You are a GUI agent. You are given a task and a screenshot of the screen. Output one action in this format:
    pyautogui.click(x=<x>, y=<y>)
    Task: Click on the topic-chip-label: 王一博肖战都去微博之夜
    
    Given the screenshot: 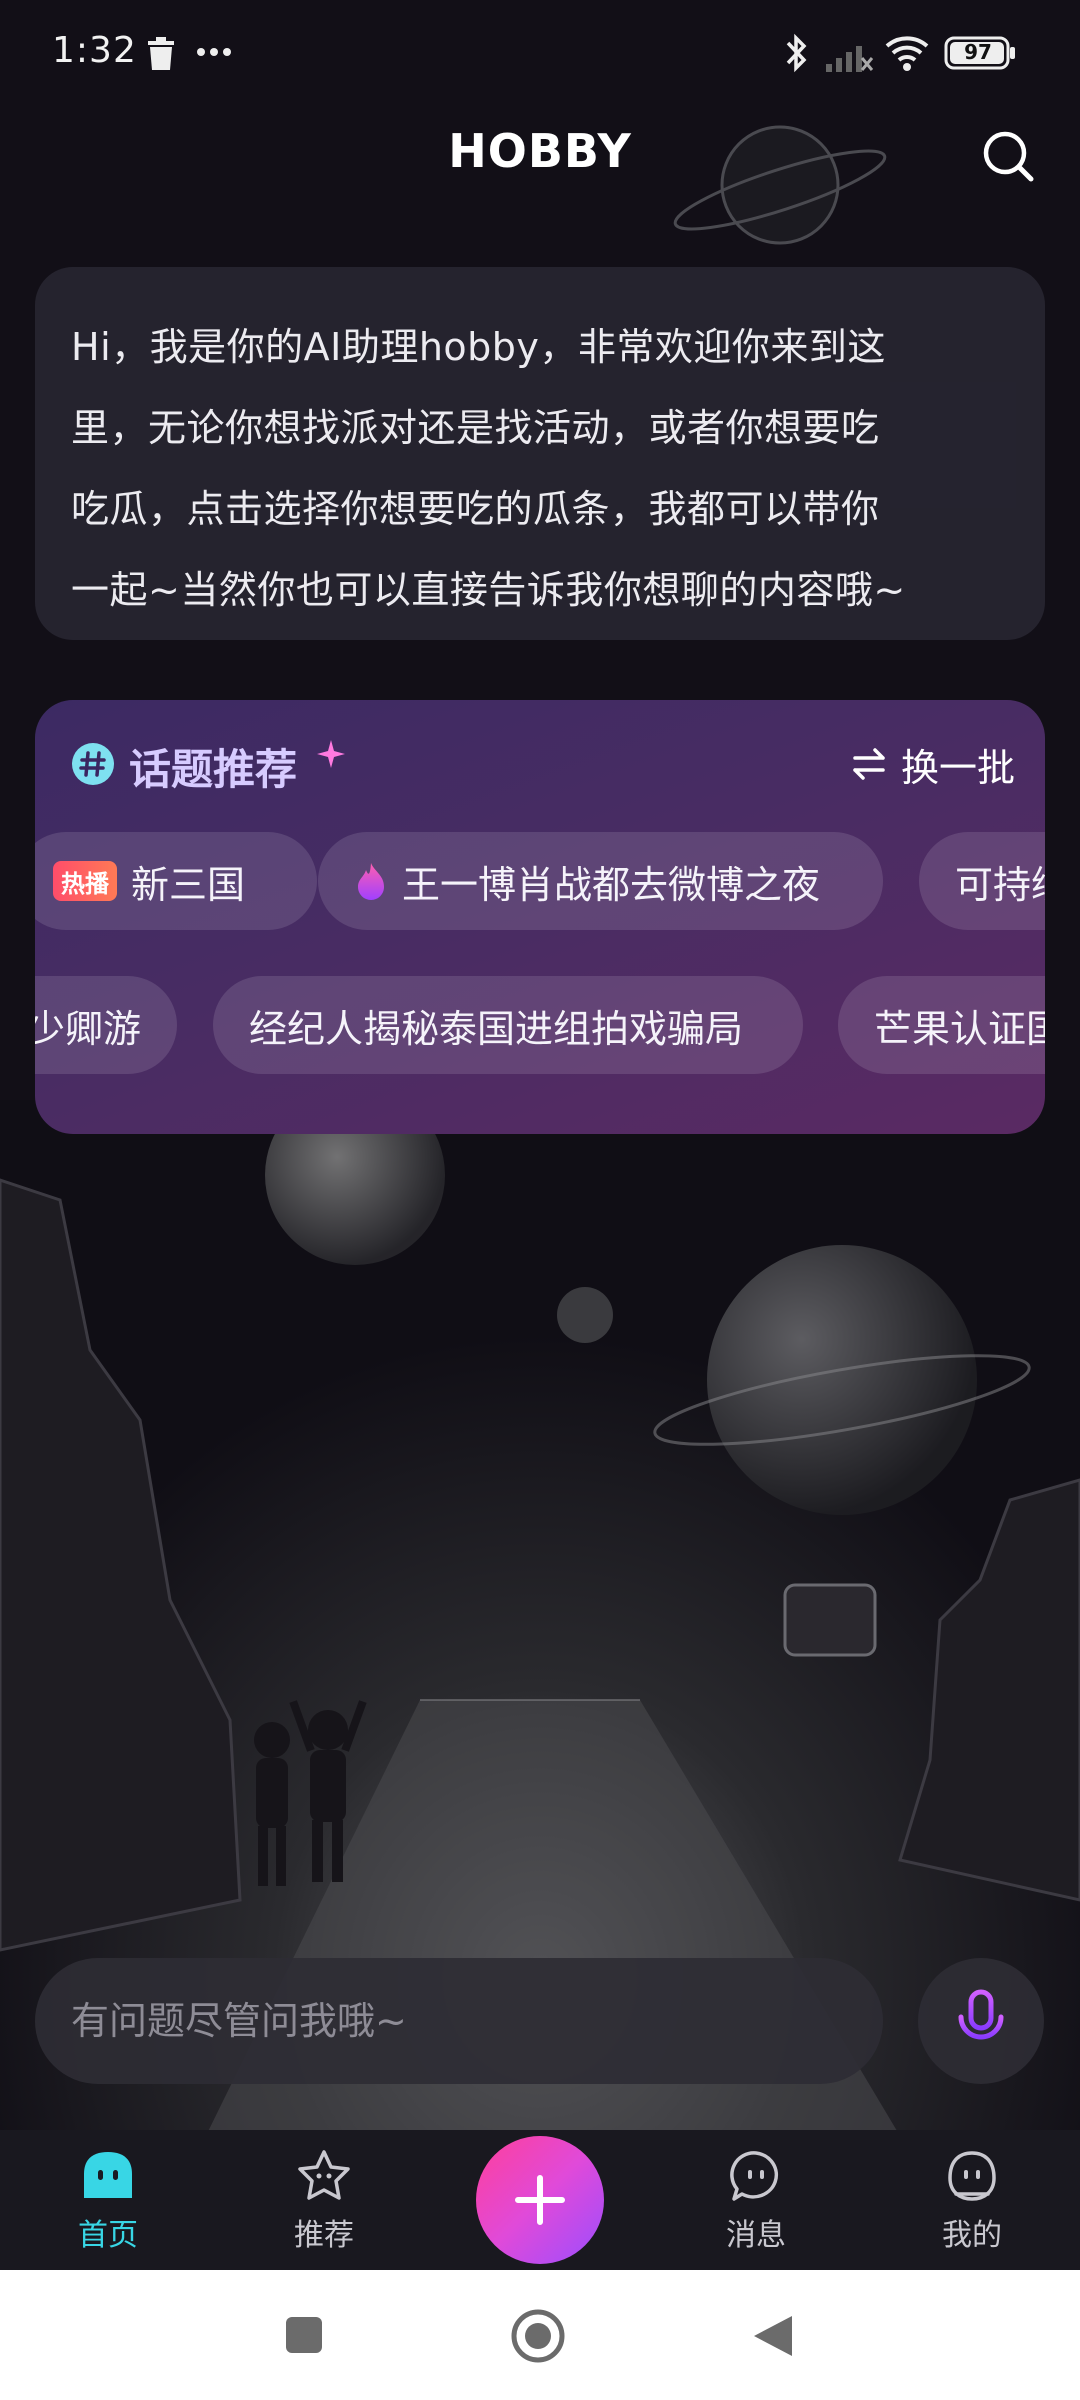 What is the action you would take?
    pyautogui.click(x=611, y=884)
    